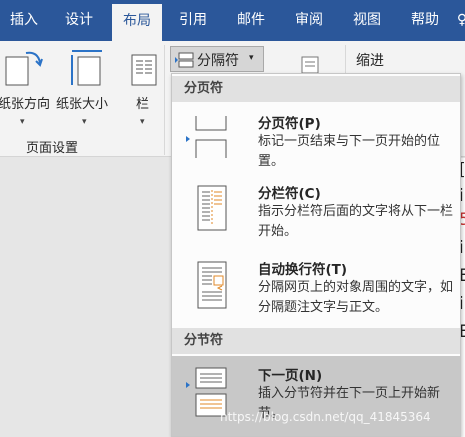  Describe the element at coordinates (212, 285) in the screenshot. I see `text-wrapping-break-icon` at that location.